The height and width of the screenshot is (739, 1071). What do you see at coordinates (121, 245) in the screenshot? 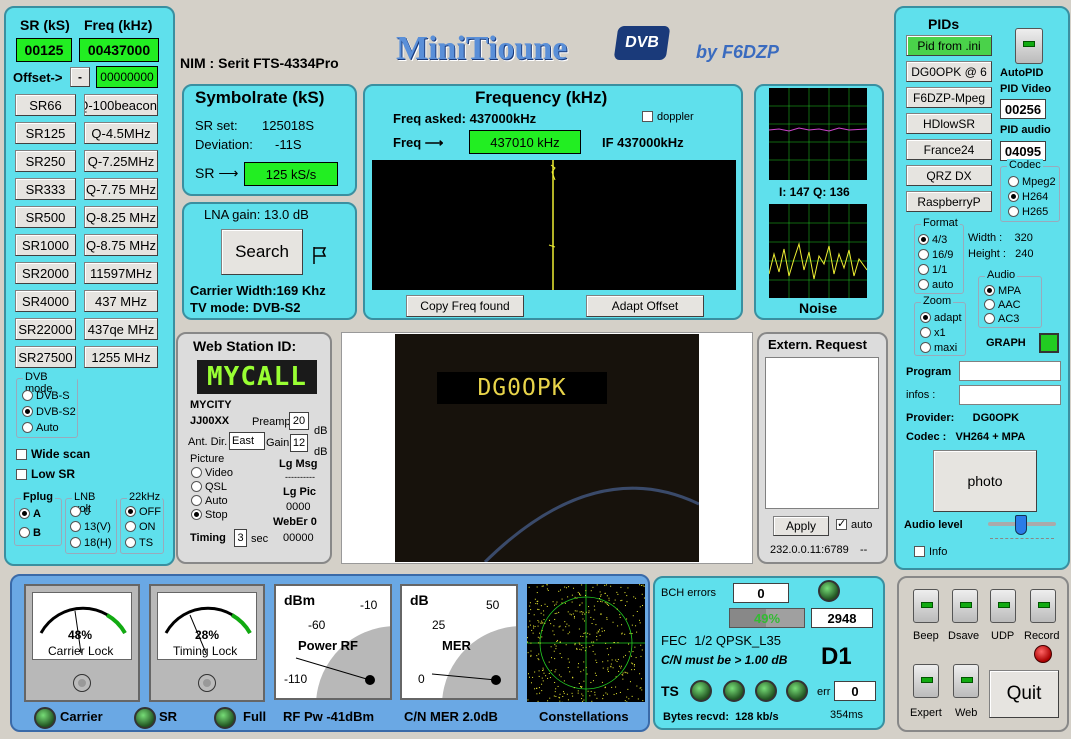
I see `freq-preset-button: Q-8.75 MHz` at bounding box center [121, 245].